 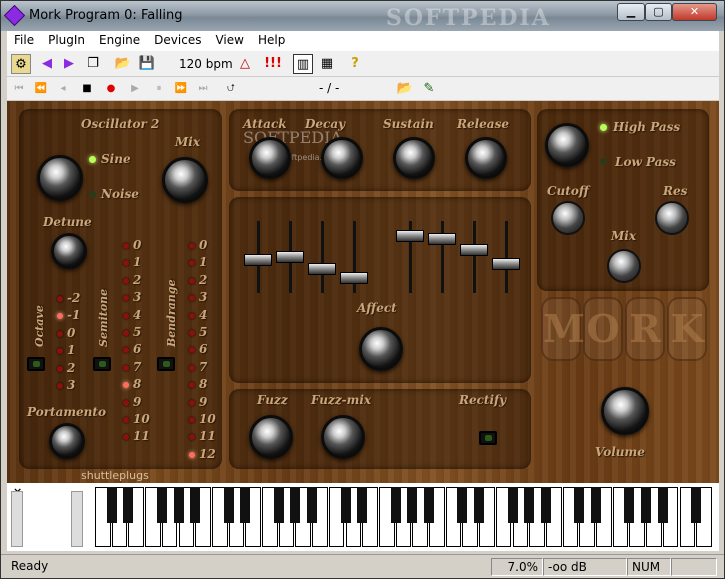 What do you see at coordinates (270, 158) in the screenshot?
I see `attack-knob` at bounding box center [270, 158].